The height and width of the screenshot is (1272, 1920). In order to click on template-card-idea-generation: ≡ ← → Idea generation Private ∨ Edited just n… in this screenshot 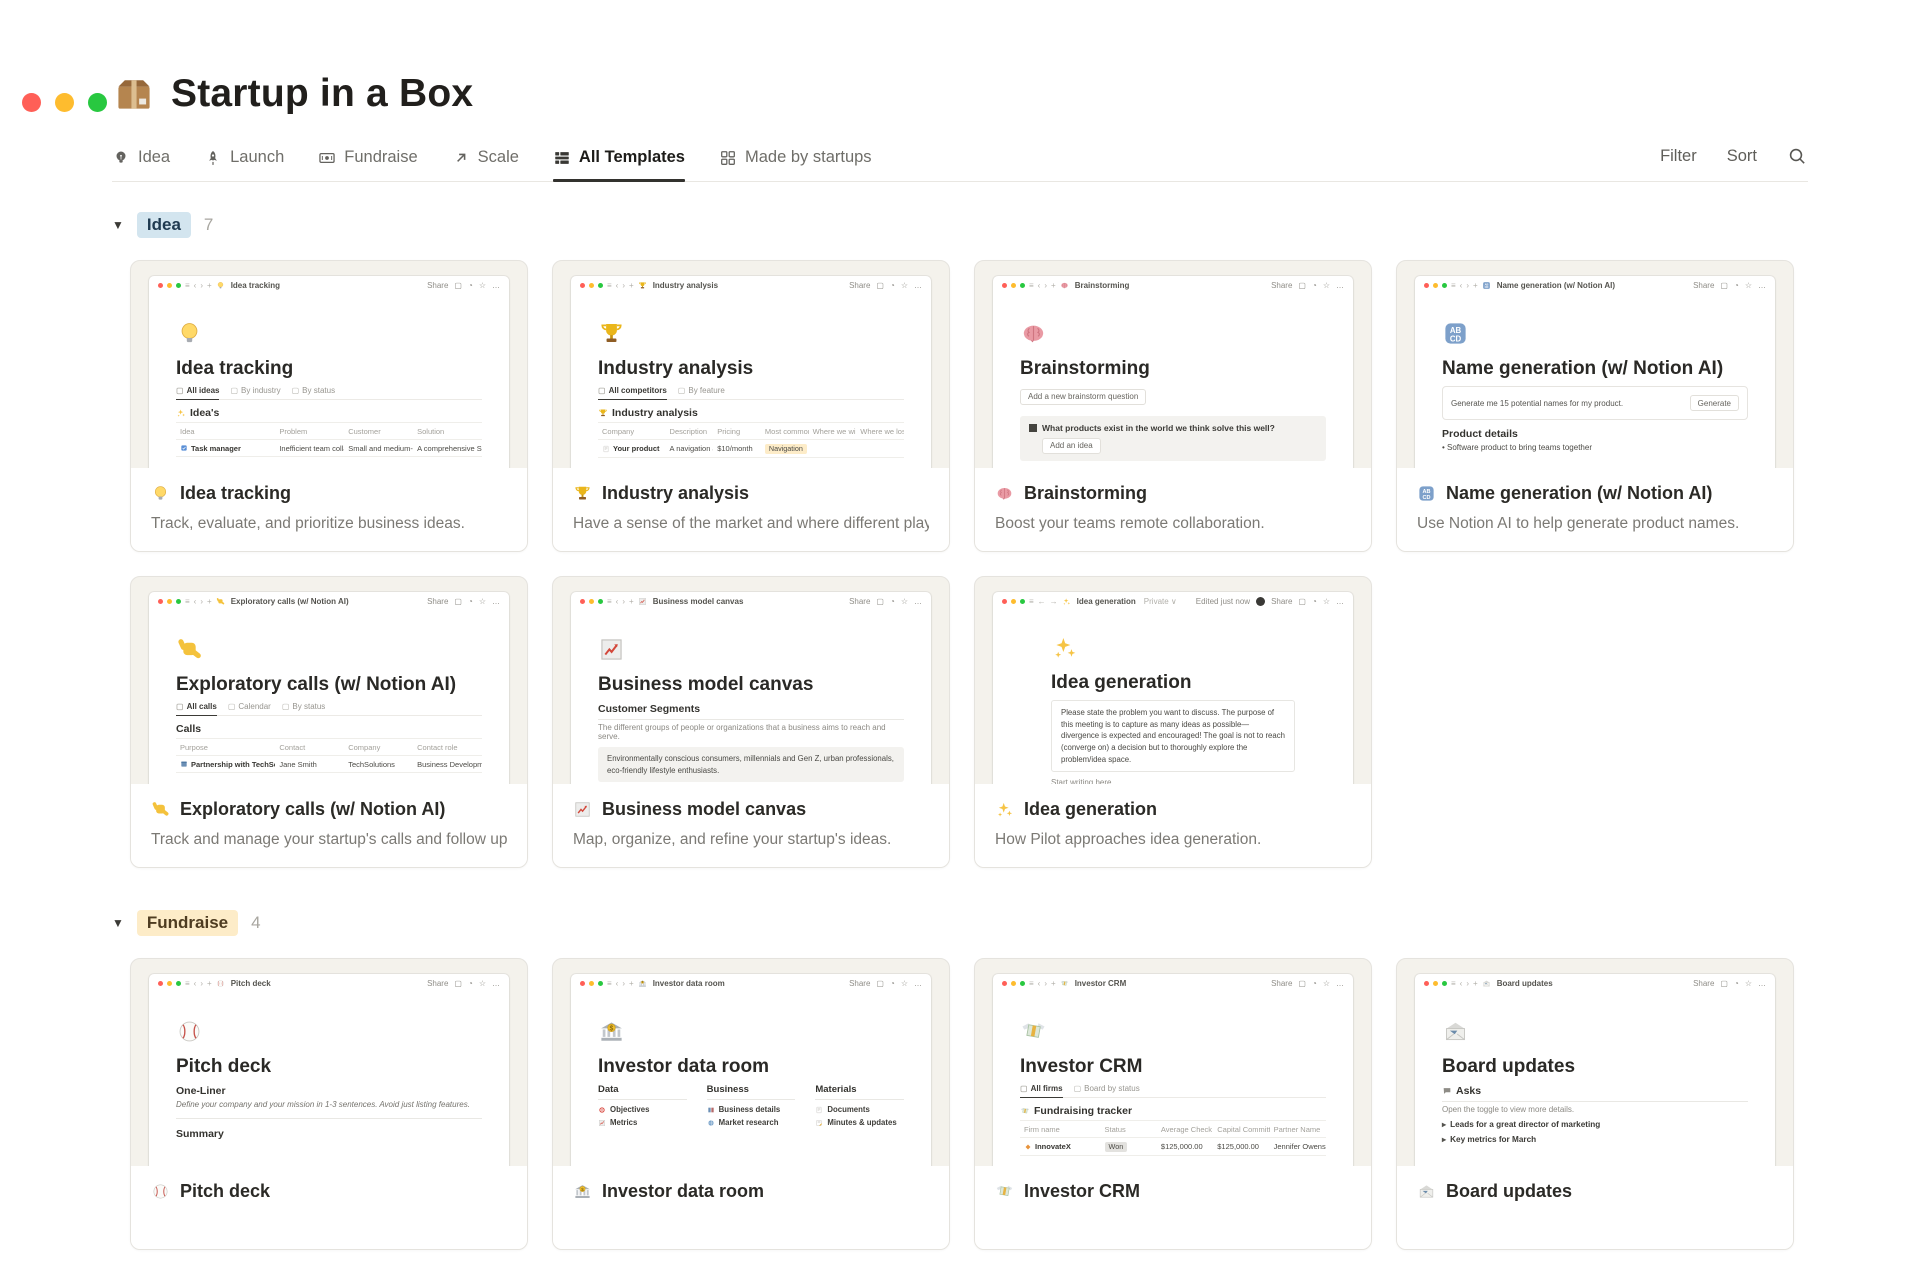, I will do `click(1173, 722)`.